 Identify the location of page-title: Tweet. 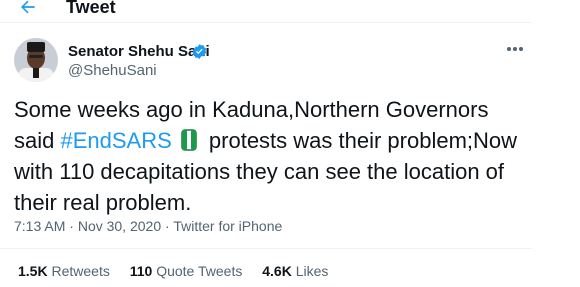
(91, 8).